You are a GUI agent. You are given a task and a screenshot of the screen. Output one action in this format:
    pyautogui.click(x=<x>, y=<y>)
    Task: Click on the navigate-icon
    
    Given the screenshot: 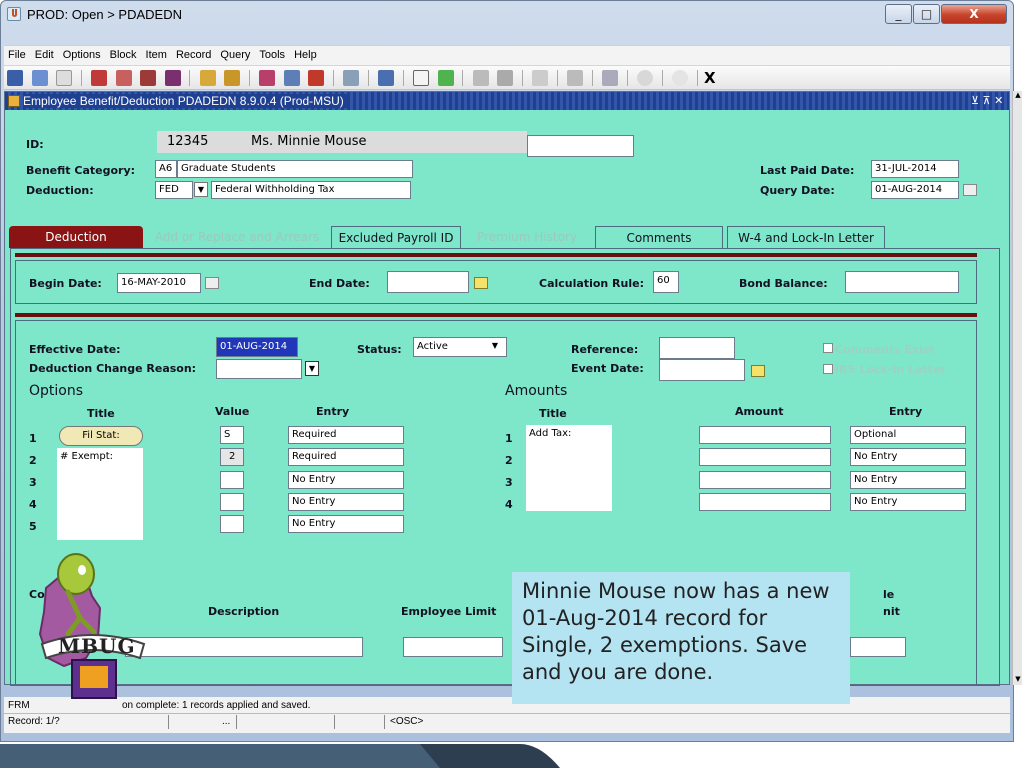 What is the action you would take?
    pyautogui.click(x=575, y=78)
    